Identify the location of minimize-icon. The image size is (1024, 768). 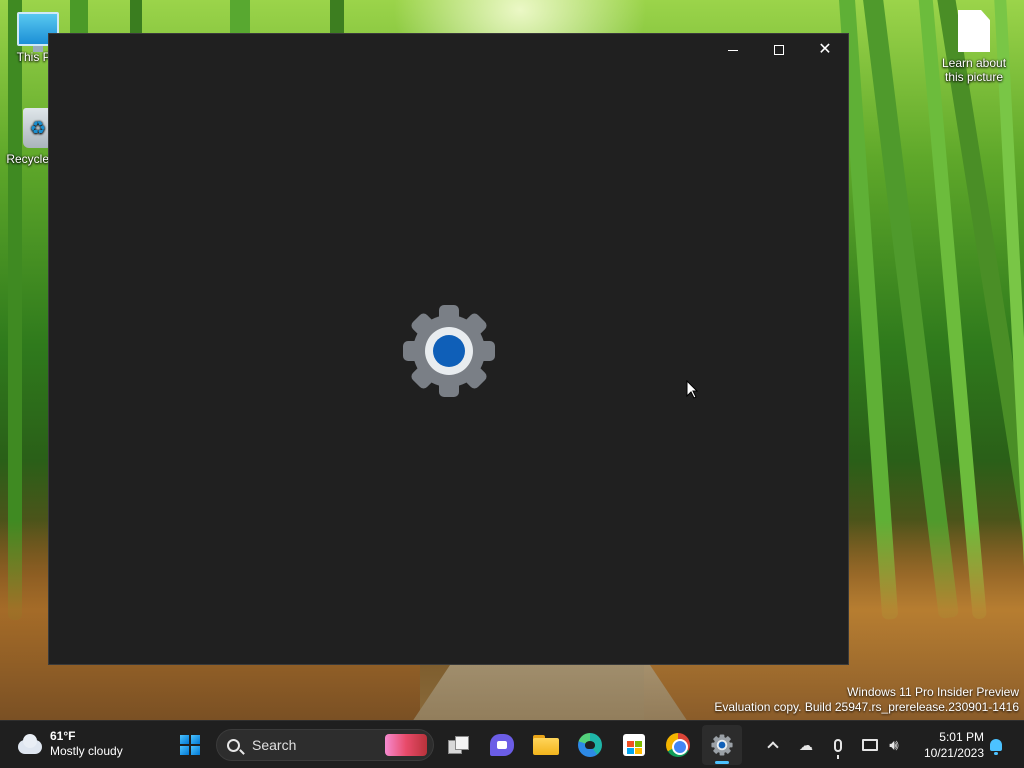
(733, 50).